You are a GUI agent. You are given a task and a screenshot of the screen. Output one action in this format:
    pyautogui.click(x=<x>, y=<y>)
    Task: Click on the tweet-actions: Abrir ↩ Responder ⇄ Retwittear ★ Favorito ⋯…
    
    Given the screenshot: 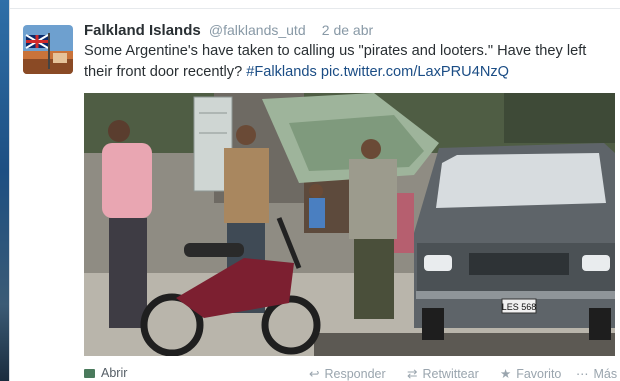 What is the action you would take?
    pyautogui.click(x=350, y=373)
    